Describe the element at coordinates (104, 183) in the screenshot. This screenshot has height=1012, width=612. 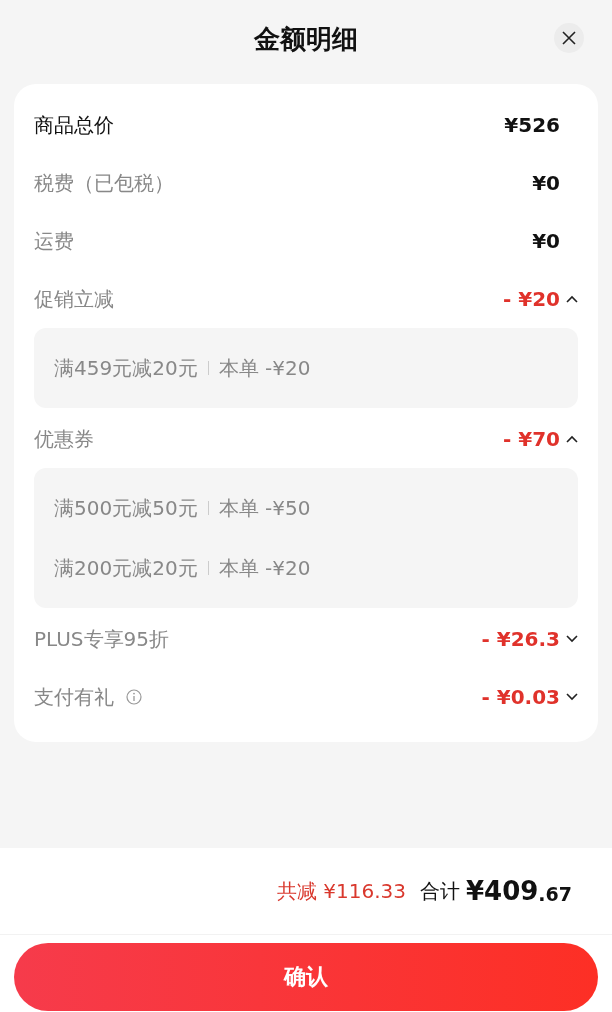
I see `row-label: 税费（已包税）` at that location.